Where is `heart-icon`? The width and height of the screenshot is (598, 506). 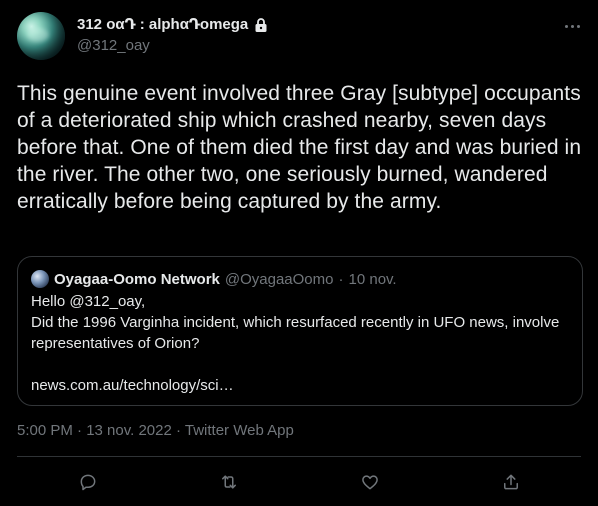 heart-icon is located at coordinates (370, 482).